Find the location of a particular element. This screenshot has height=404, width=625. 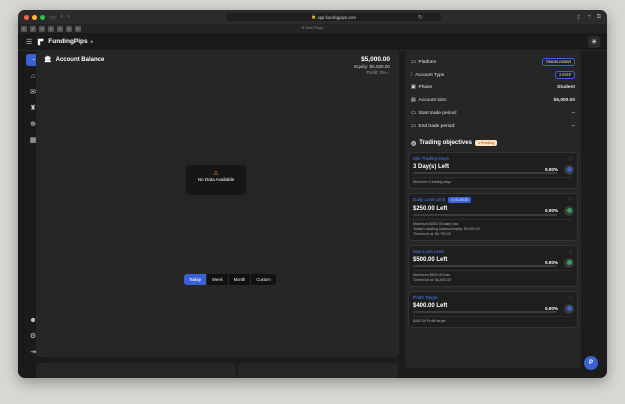

tabs-overview-icon: ⧉ is located at coordinates (599, 17).